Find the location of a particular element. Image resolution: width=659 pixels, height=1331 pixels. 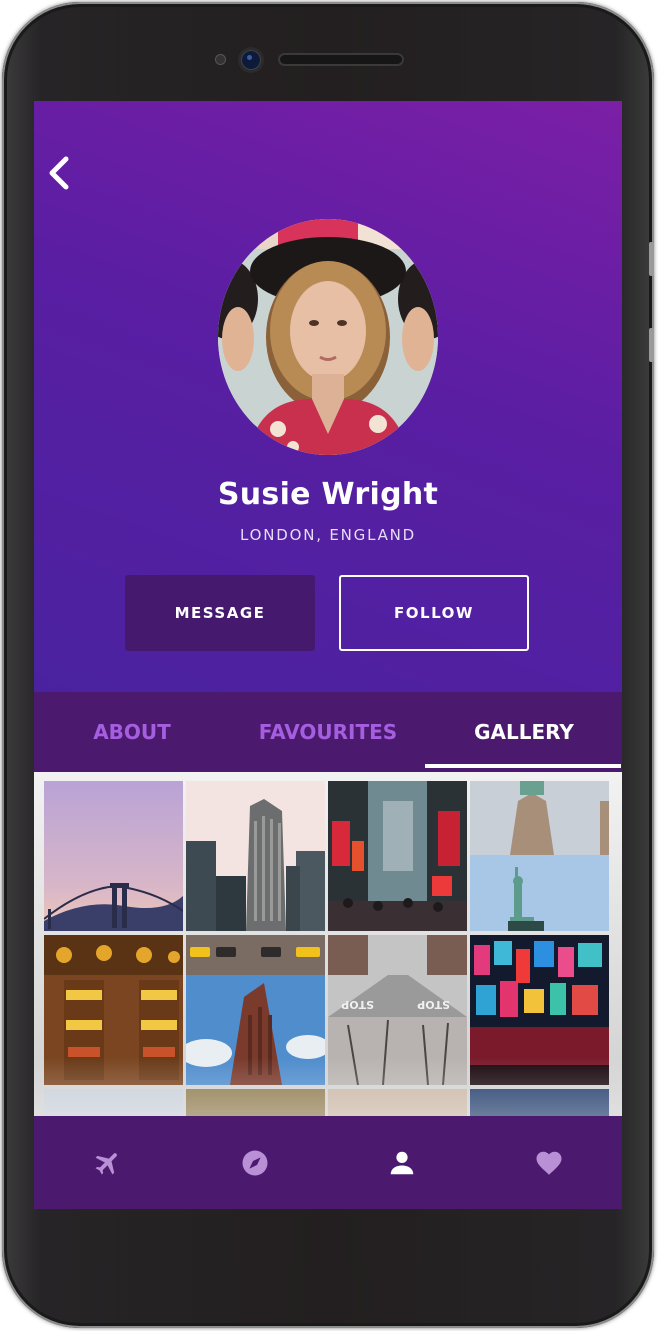

profile-location: LONDON, ENGLAND is located at coordinates (328, 535).